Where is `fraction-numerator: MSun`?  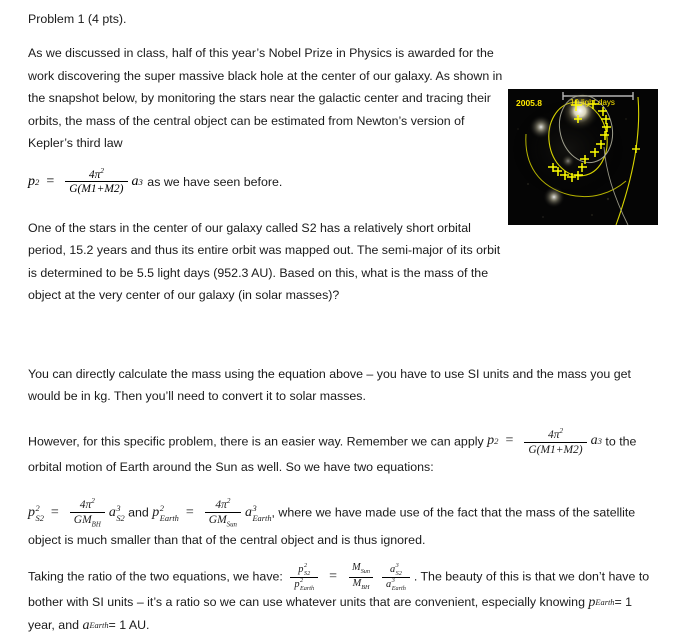 fraction-numerator: MSun is located at coordinates (361, 569).